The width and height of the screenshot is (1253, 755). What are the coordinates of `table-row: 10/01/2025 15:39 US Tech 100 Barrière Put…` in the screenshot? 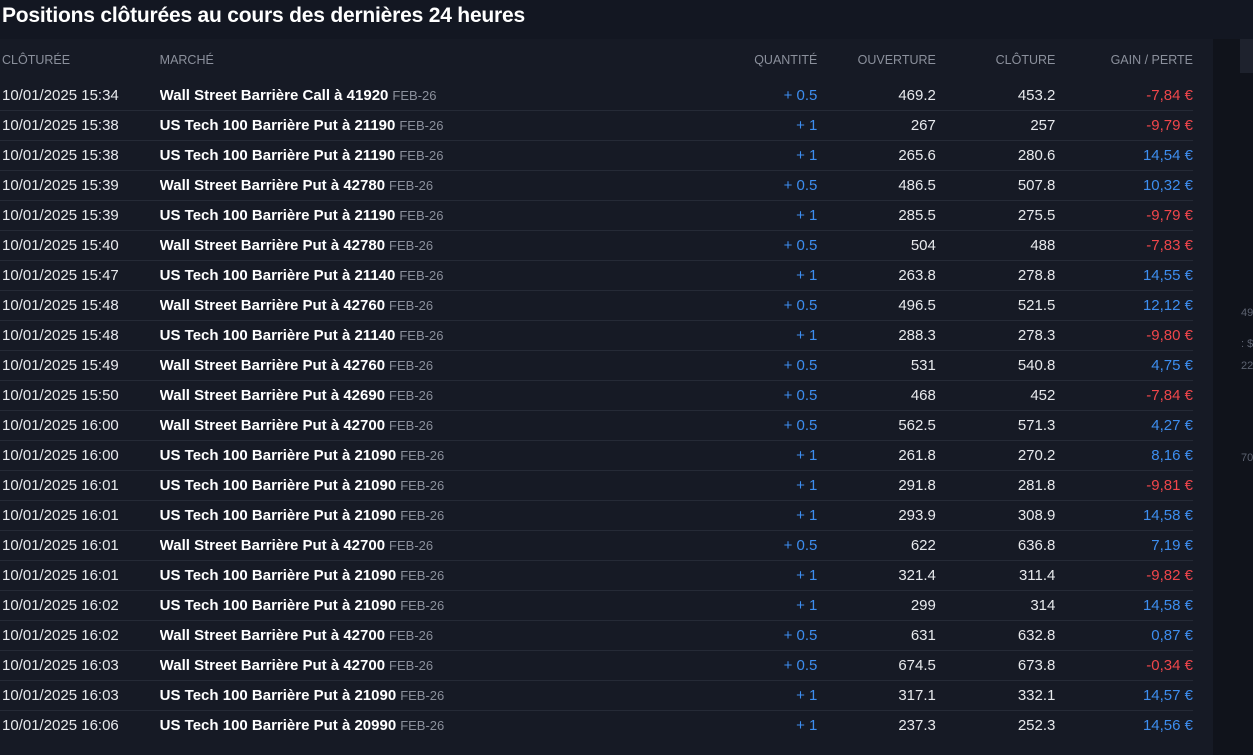 It's located at (596, 215).